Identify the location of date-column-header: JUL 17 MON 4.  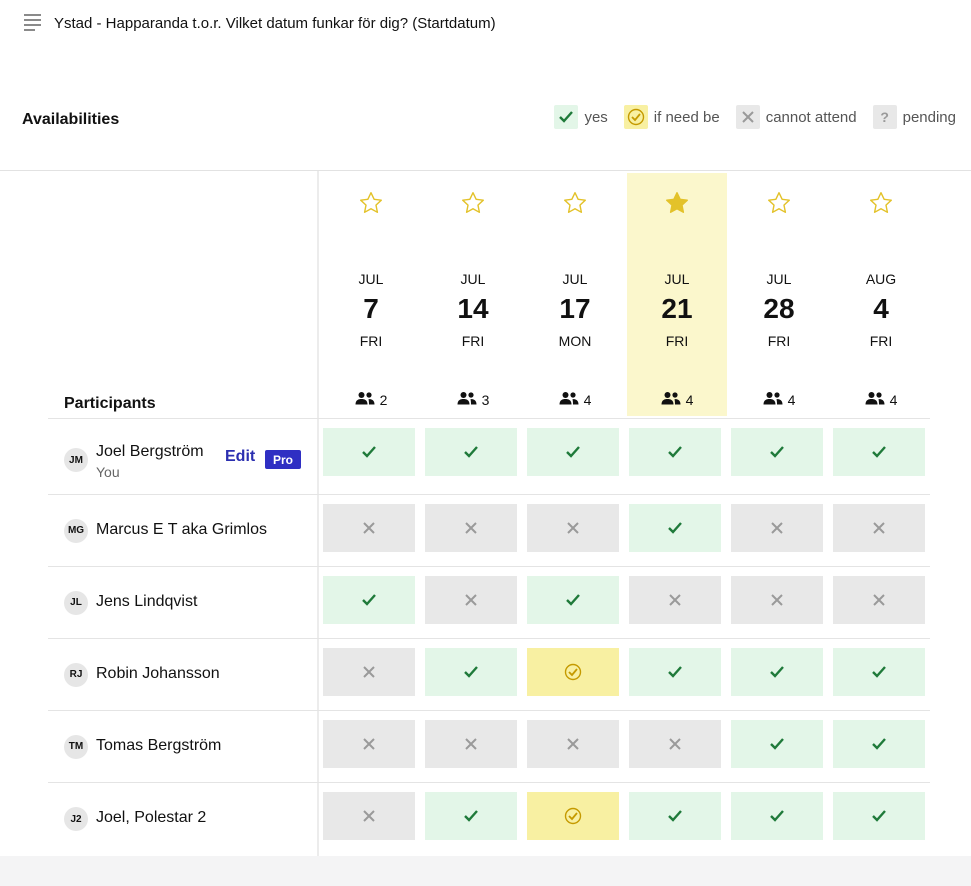
(575, 294).